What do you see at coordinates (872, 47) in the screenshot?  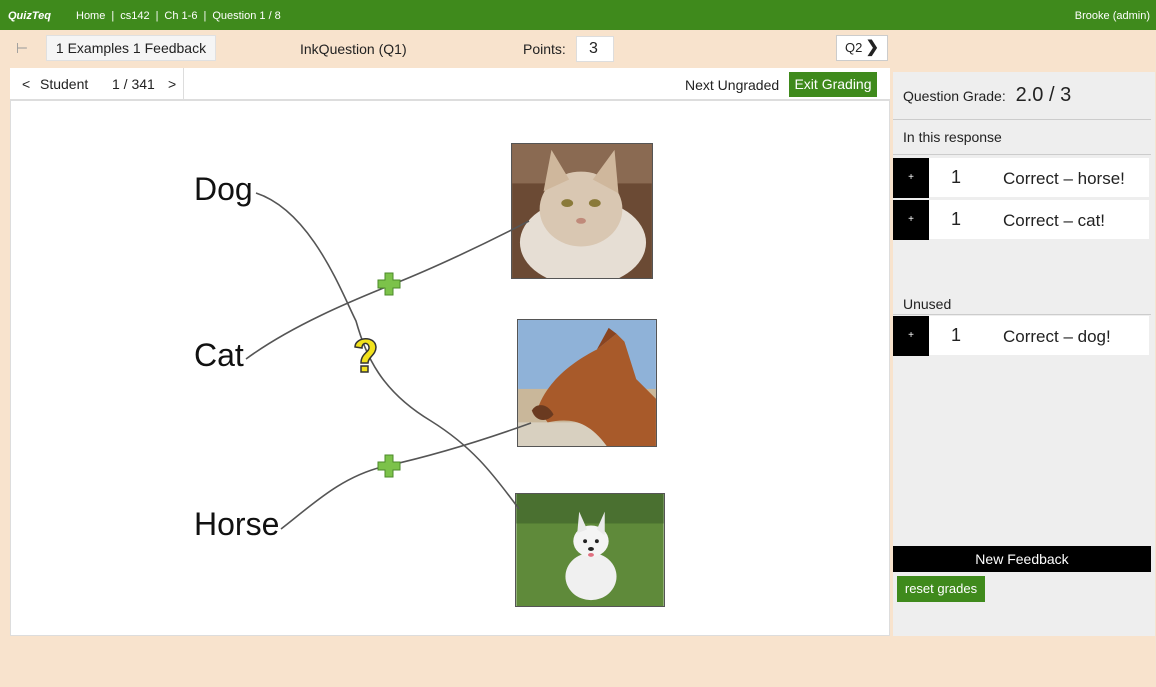 I see `chevron-right-icon: ❯` at bounding box center [872, 47].